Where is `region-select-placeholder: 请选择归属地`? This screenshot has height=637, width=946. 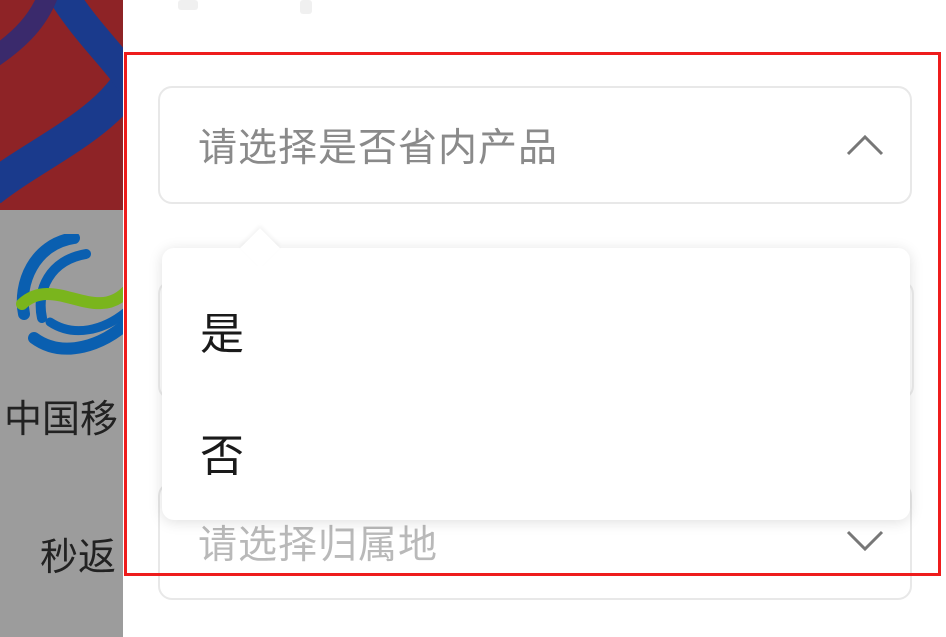 region-select-placeholder: 请选择归属地 is located at coordinates (318, 545).